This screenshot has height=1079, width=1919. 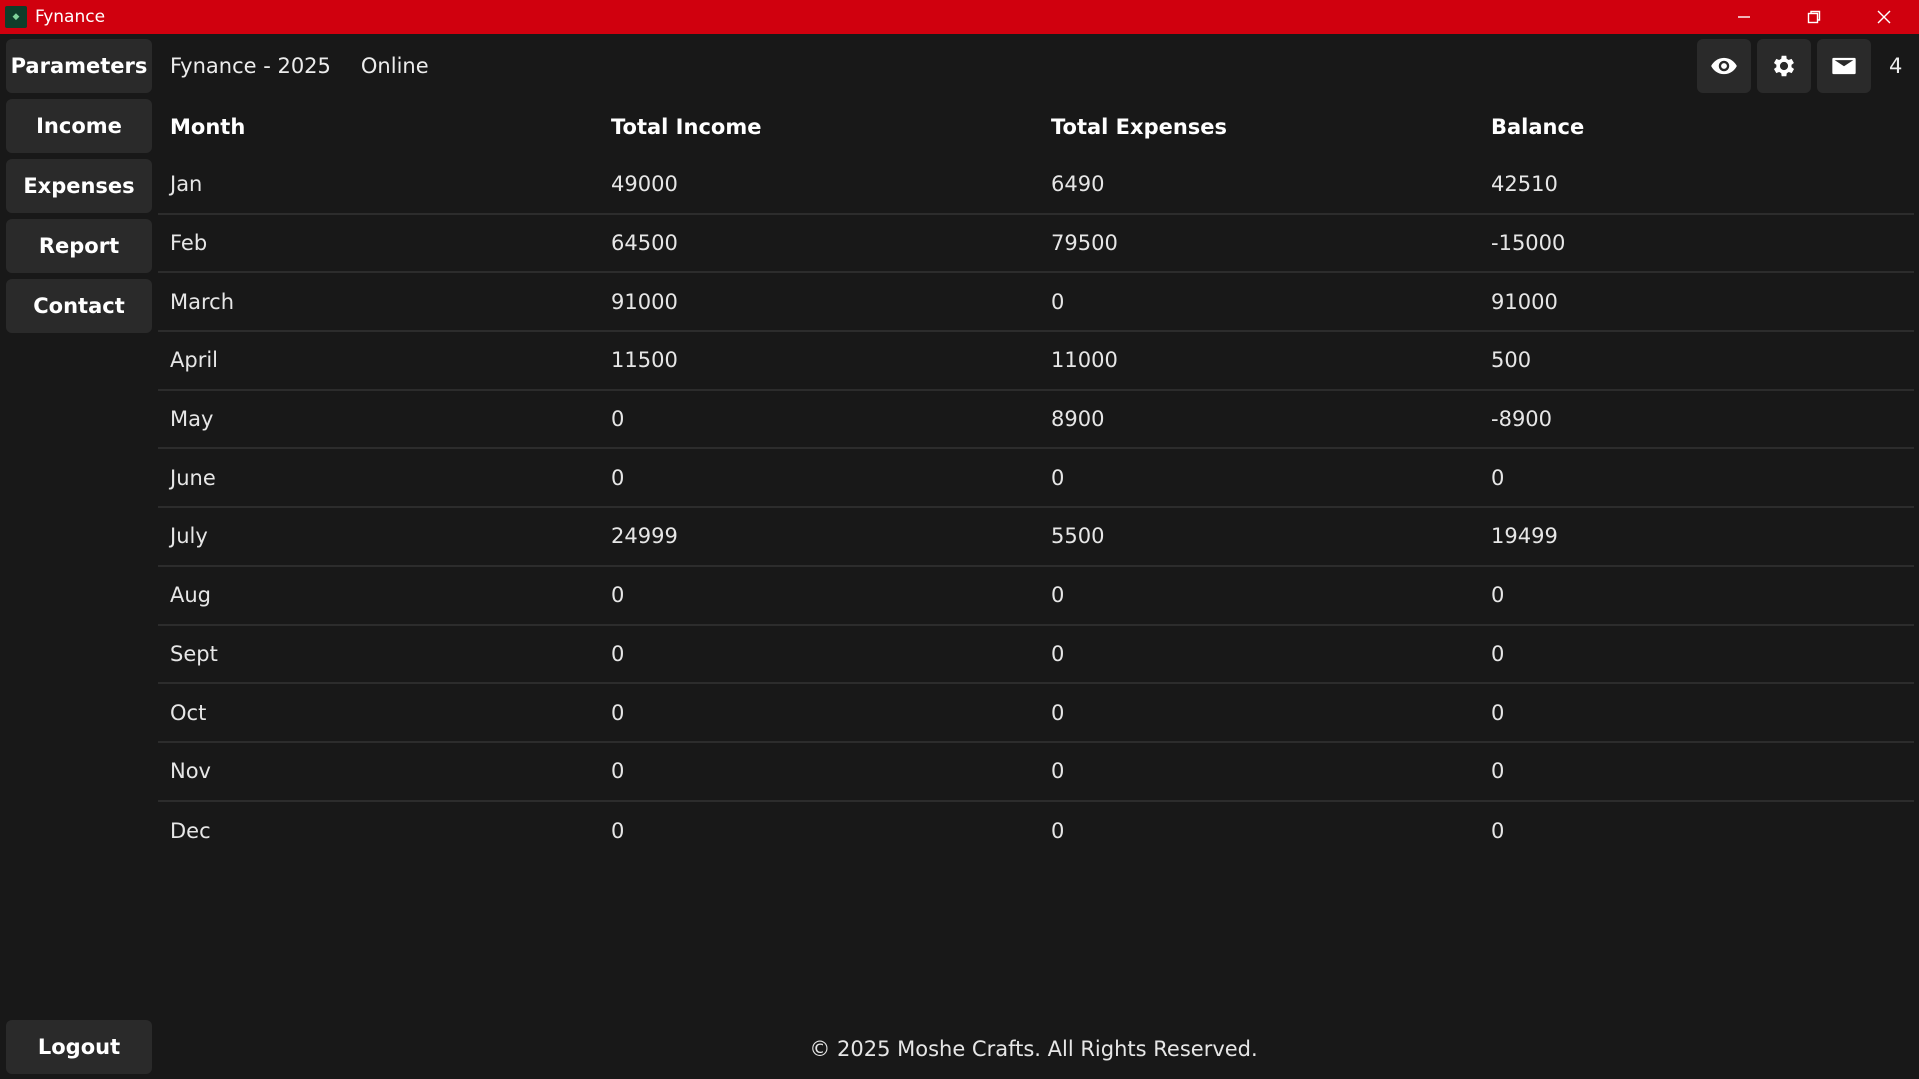 I want to click on table-row: March 91000 0 91000, so click(x=1036, y=303).